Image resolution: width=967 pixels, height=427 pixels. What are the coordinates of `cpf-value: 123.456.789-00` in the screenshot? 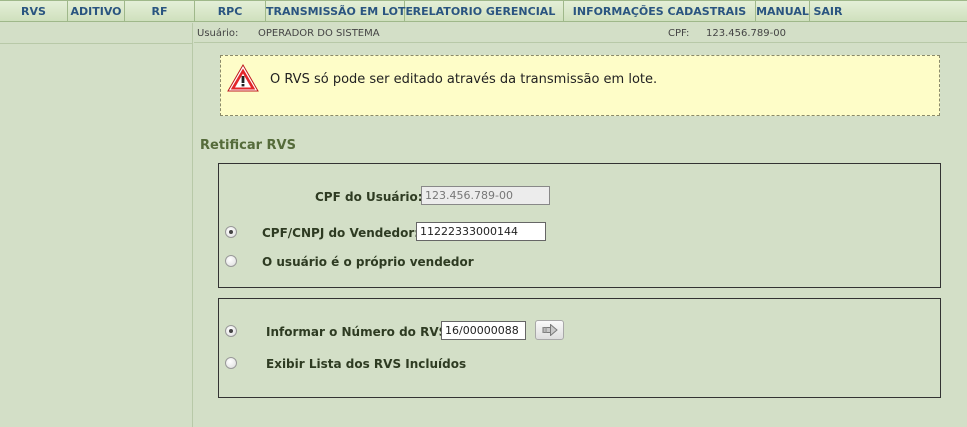 It's located at (746, 33).